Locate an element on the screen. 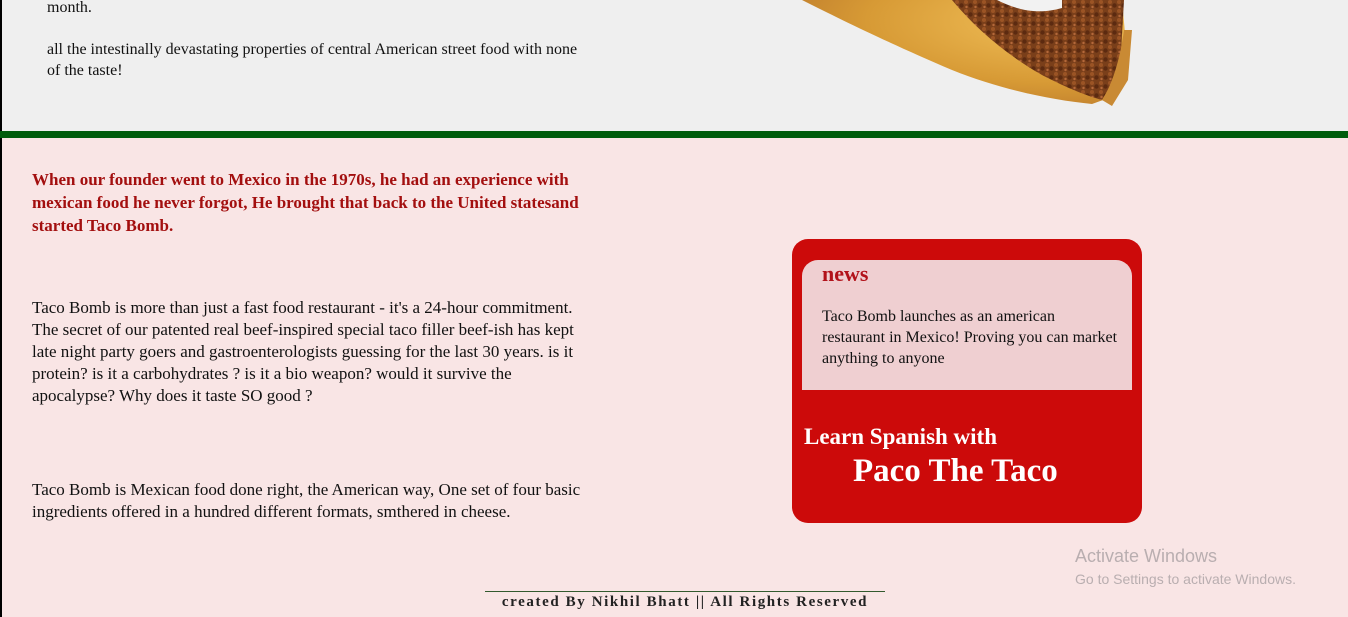 This screenshot has height=617, width=1348. learn-spanish-text: Learn Spanish with is located at coordinates (900, 437).